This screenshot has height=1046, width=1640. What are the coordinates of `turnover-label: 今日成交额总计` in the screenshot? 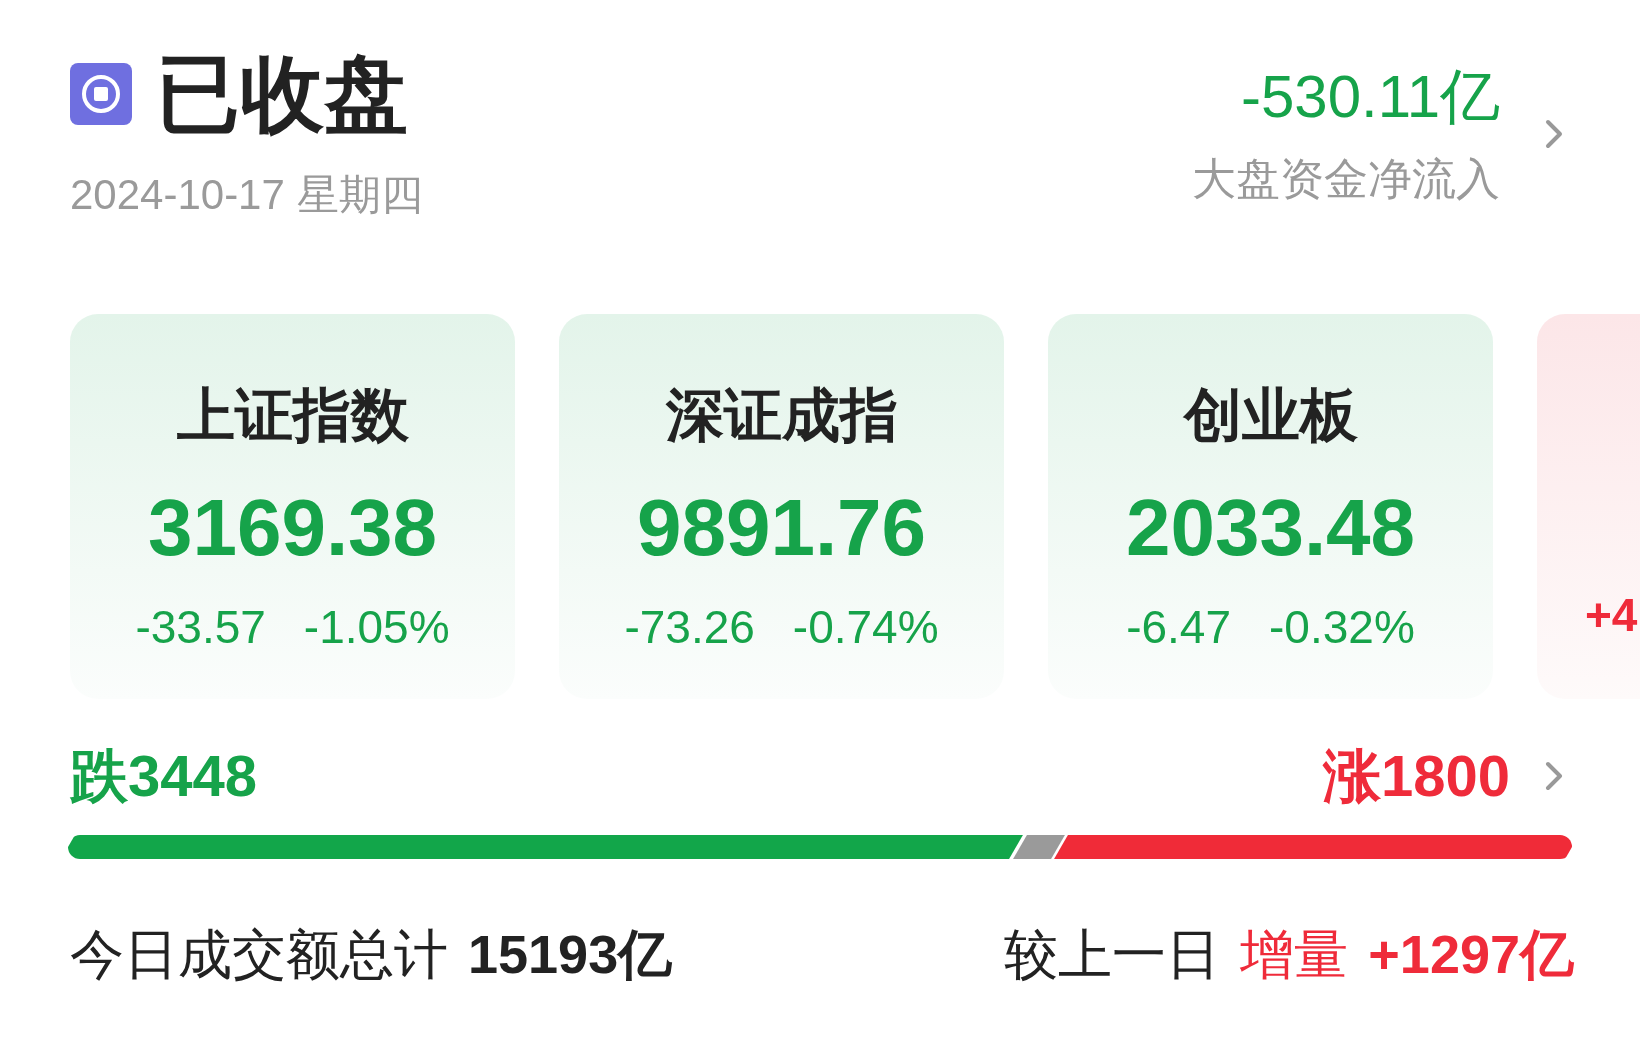 It's located at (259, 954).